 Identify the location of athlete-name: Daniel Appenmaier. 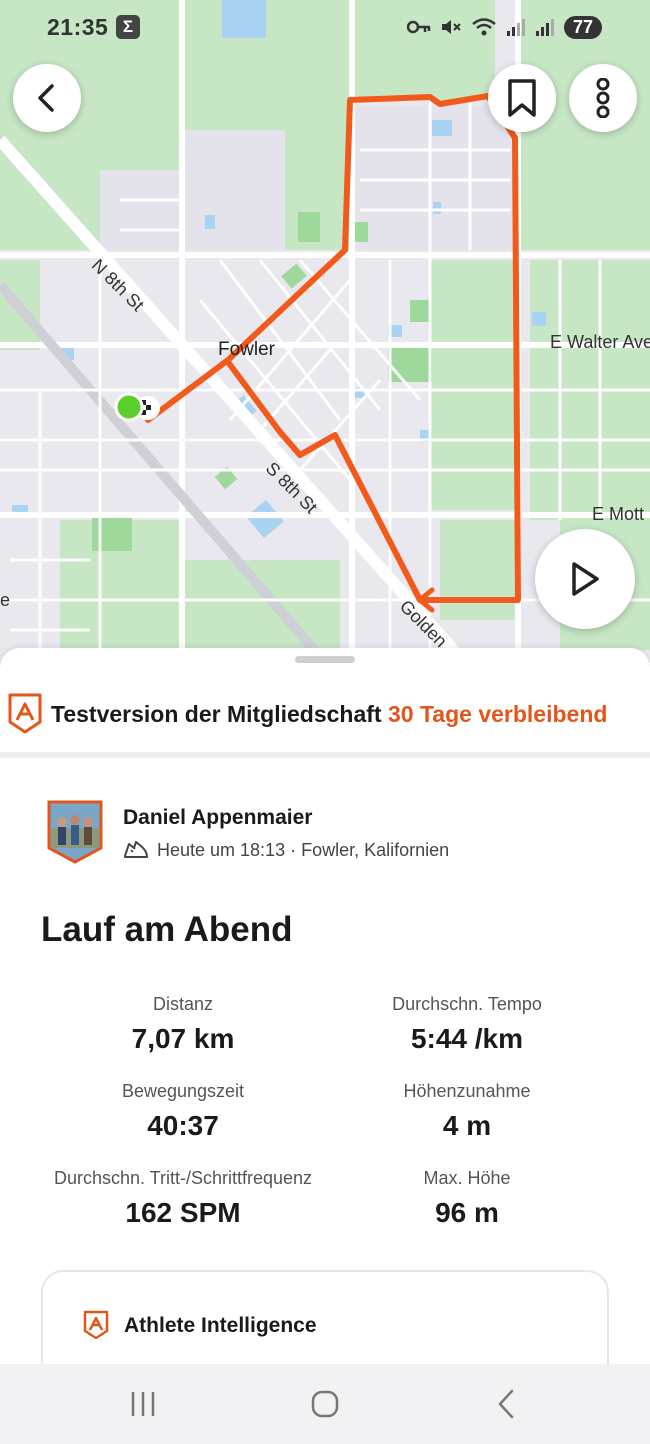
(217, 818).